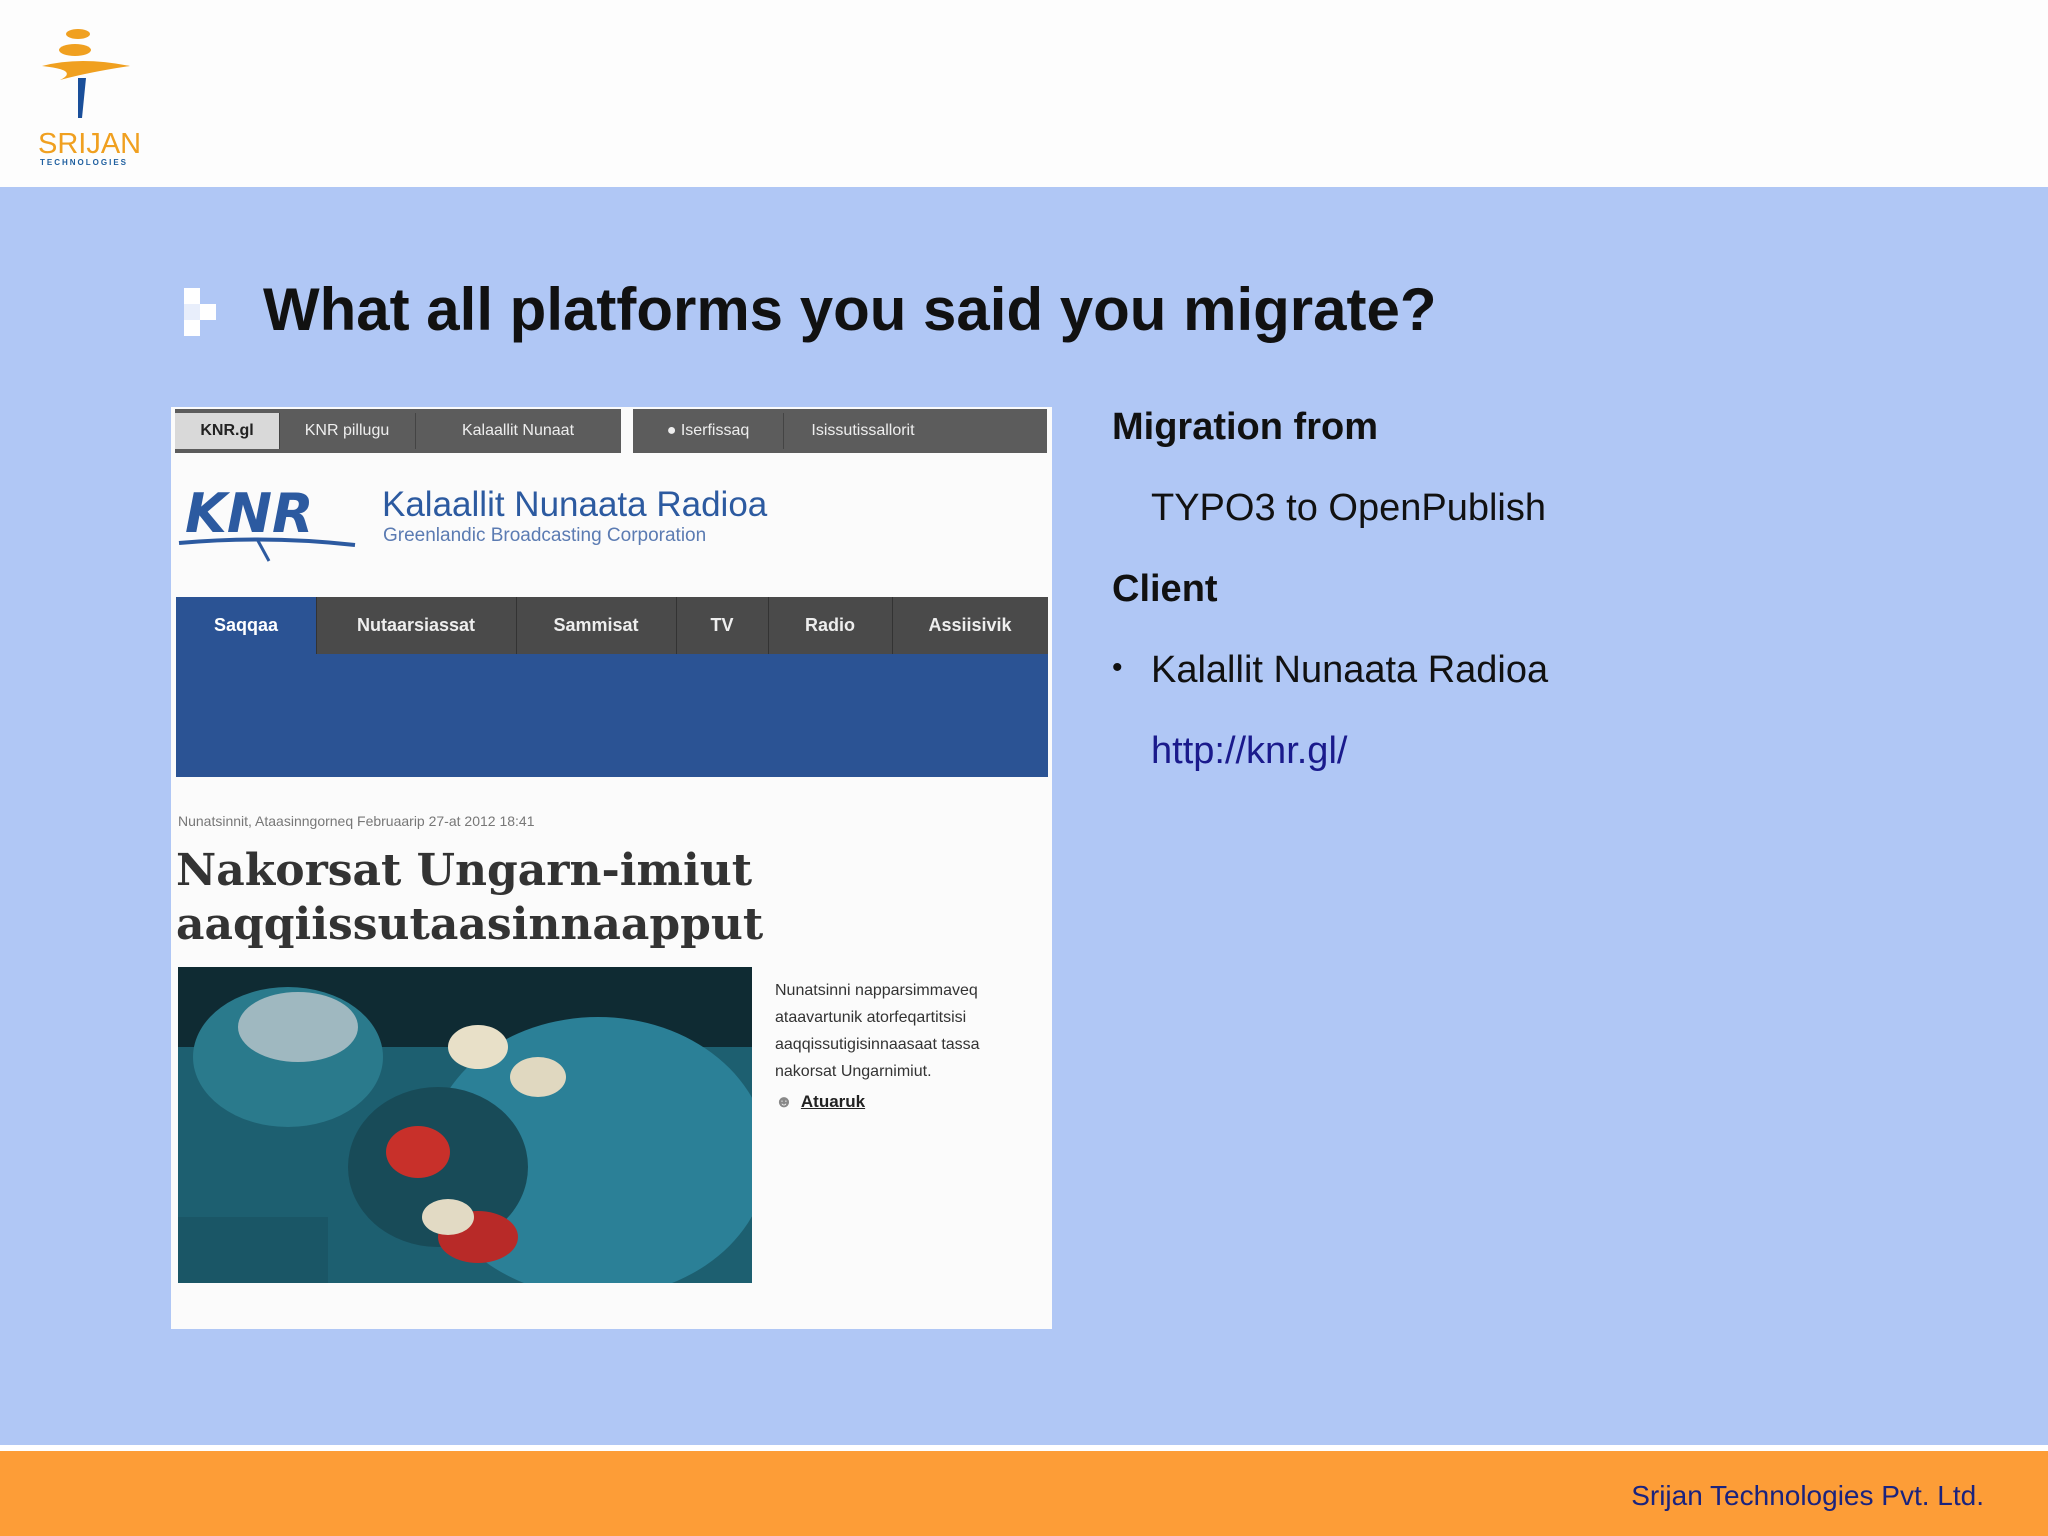 The width and height of the screenshot is (2048, 1536). I want to click on knr-logo-icon: KNR, so click(267, 522).